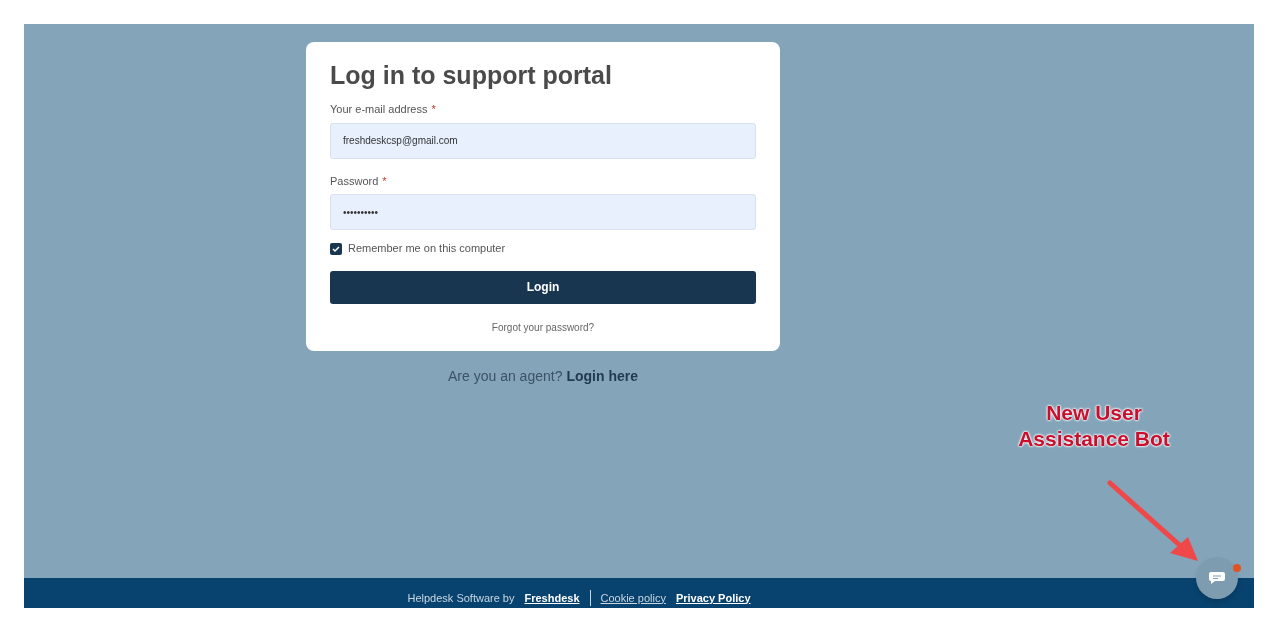 The height and width of the screenshot is (624, 1273). What do you see at coordinates (713, 597) in the screenshot?
I see `footer-link: Privacy Policy` at bounding box center [713, 597].